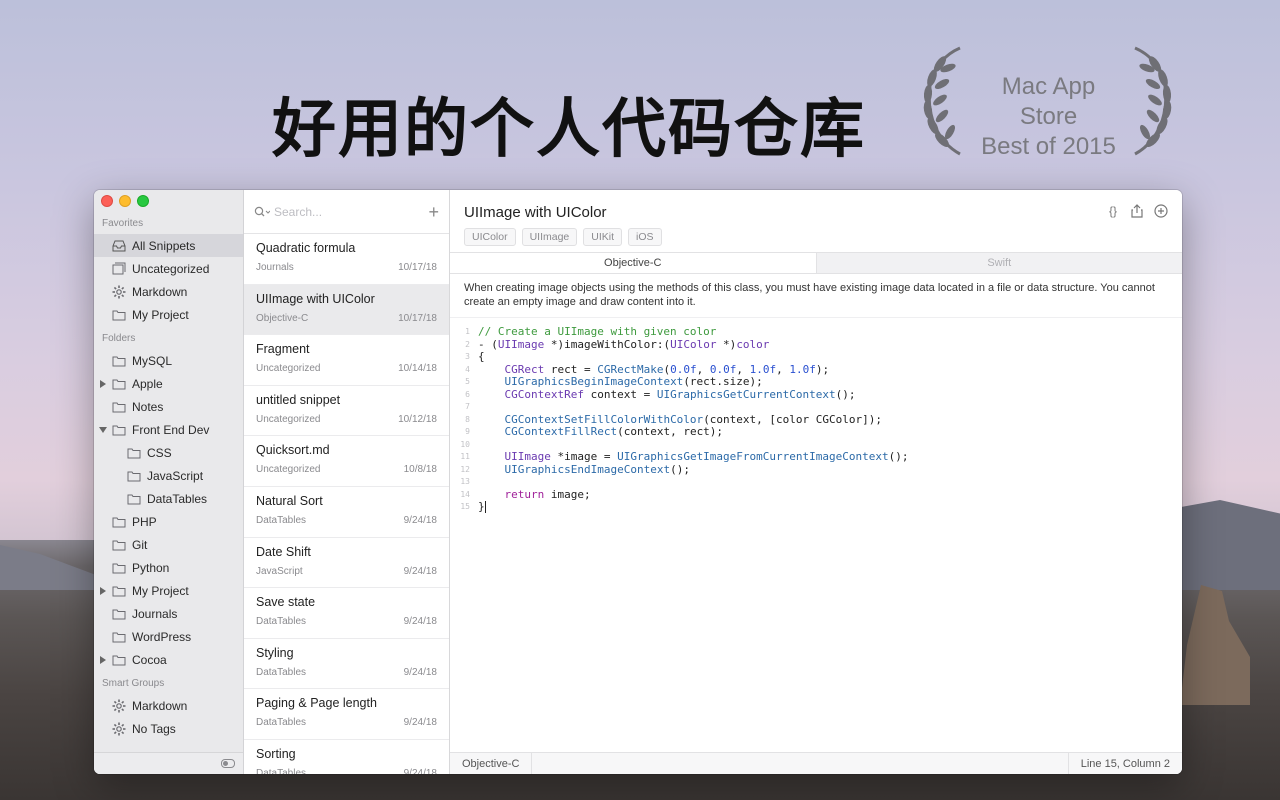  What do you see at coordinates (168, 429) in the screenshot?
I see `sidebar-folder-front-end-dev: Front End Dev` at bounding box center [168, 429].